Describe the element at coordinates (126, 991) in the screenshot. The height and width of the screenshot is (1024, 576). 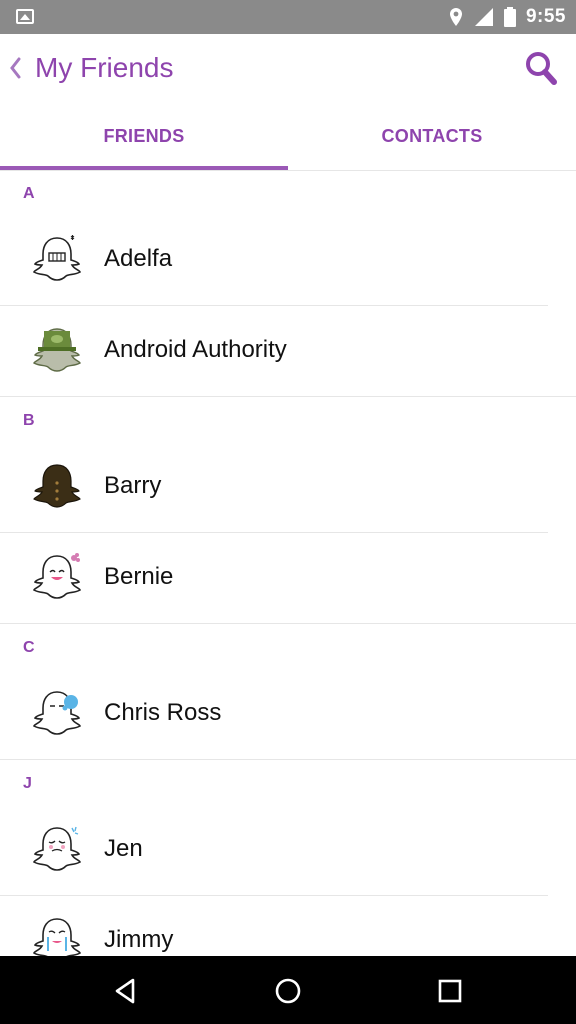
I see `triangle-back-icon` at that location.